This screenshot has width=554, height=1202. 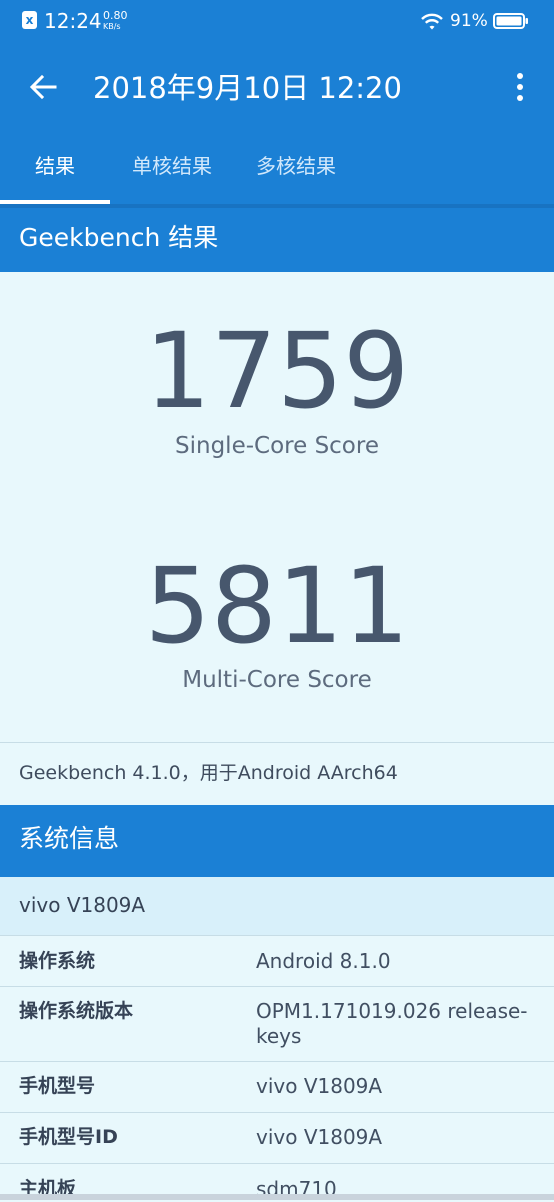 What do you see at coordinates (510, 21) in the screenshot?
I see `battery-icon` at bounding box center [510, 21].